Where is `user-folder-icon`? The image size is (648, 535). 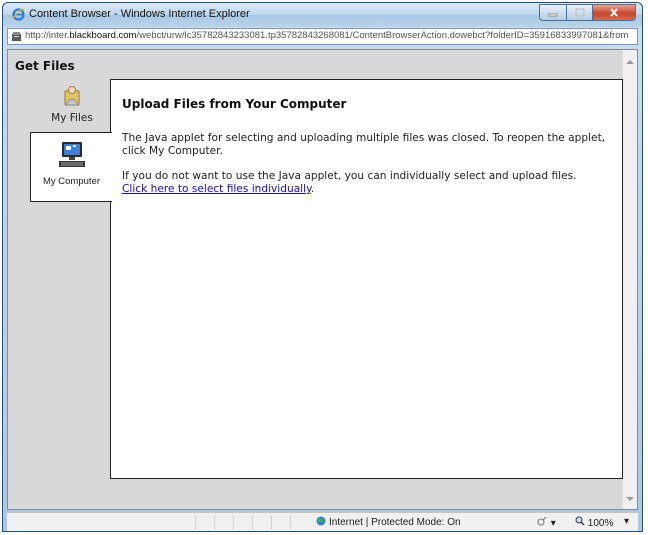 user-folder-icon is located at coordinates (72, 96).